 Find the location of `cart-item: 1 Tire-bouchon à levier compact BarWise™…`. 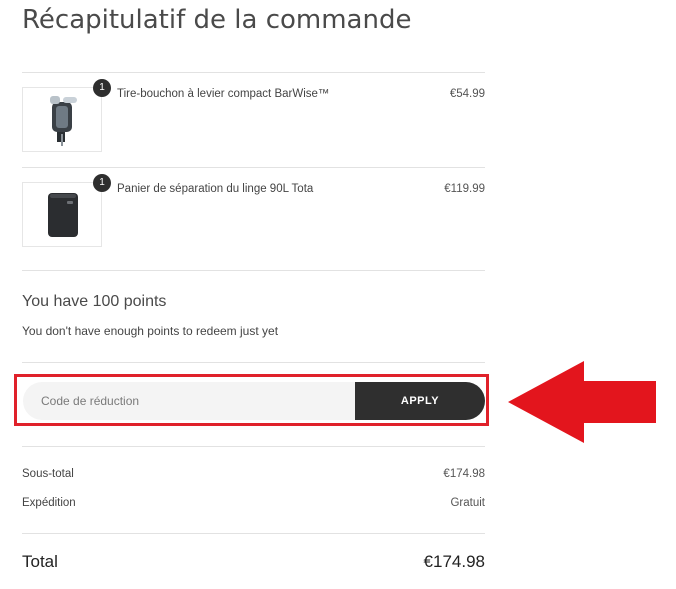

cart-item: 1 Tire-bouchon à levier compact BarWise™… is located at coordinates (253, 118).